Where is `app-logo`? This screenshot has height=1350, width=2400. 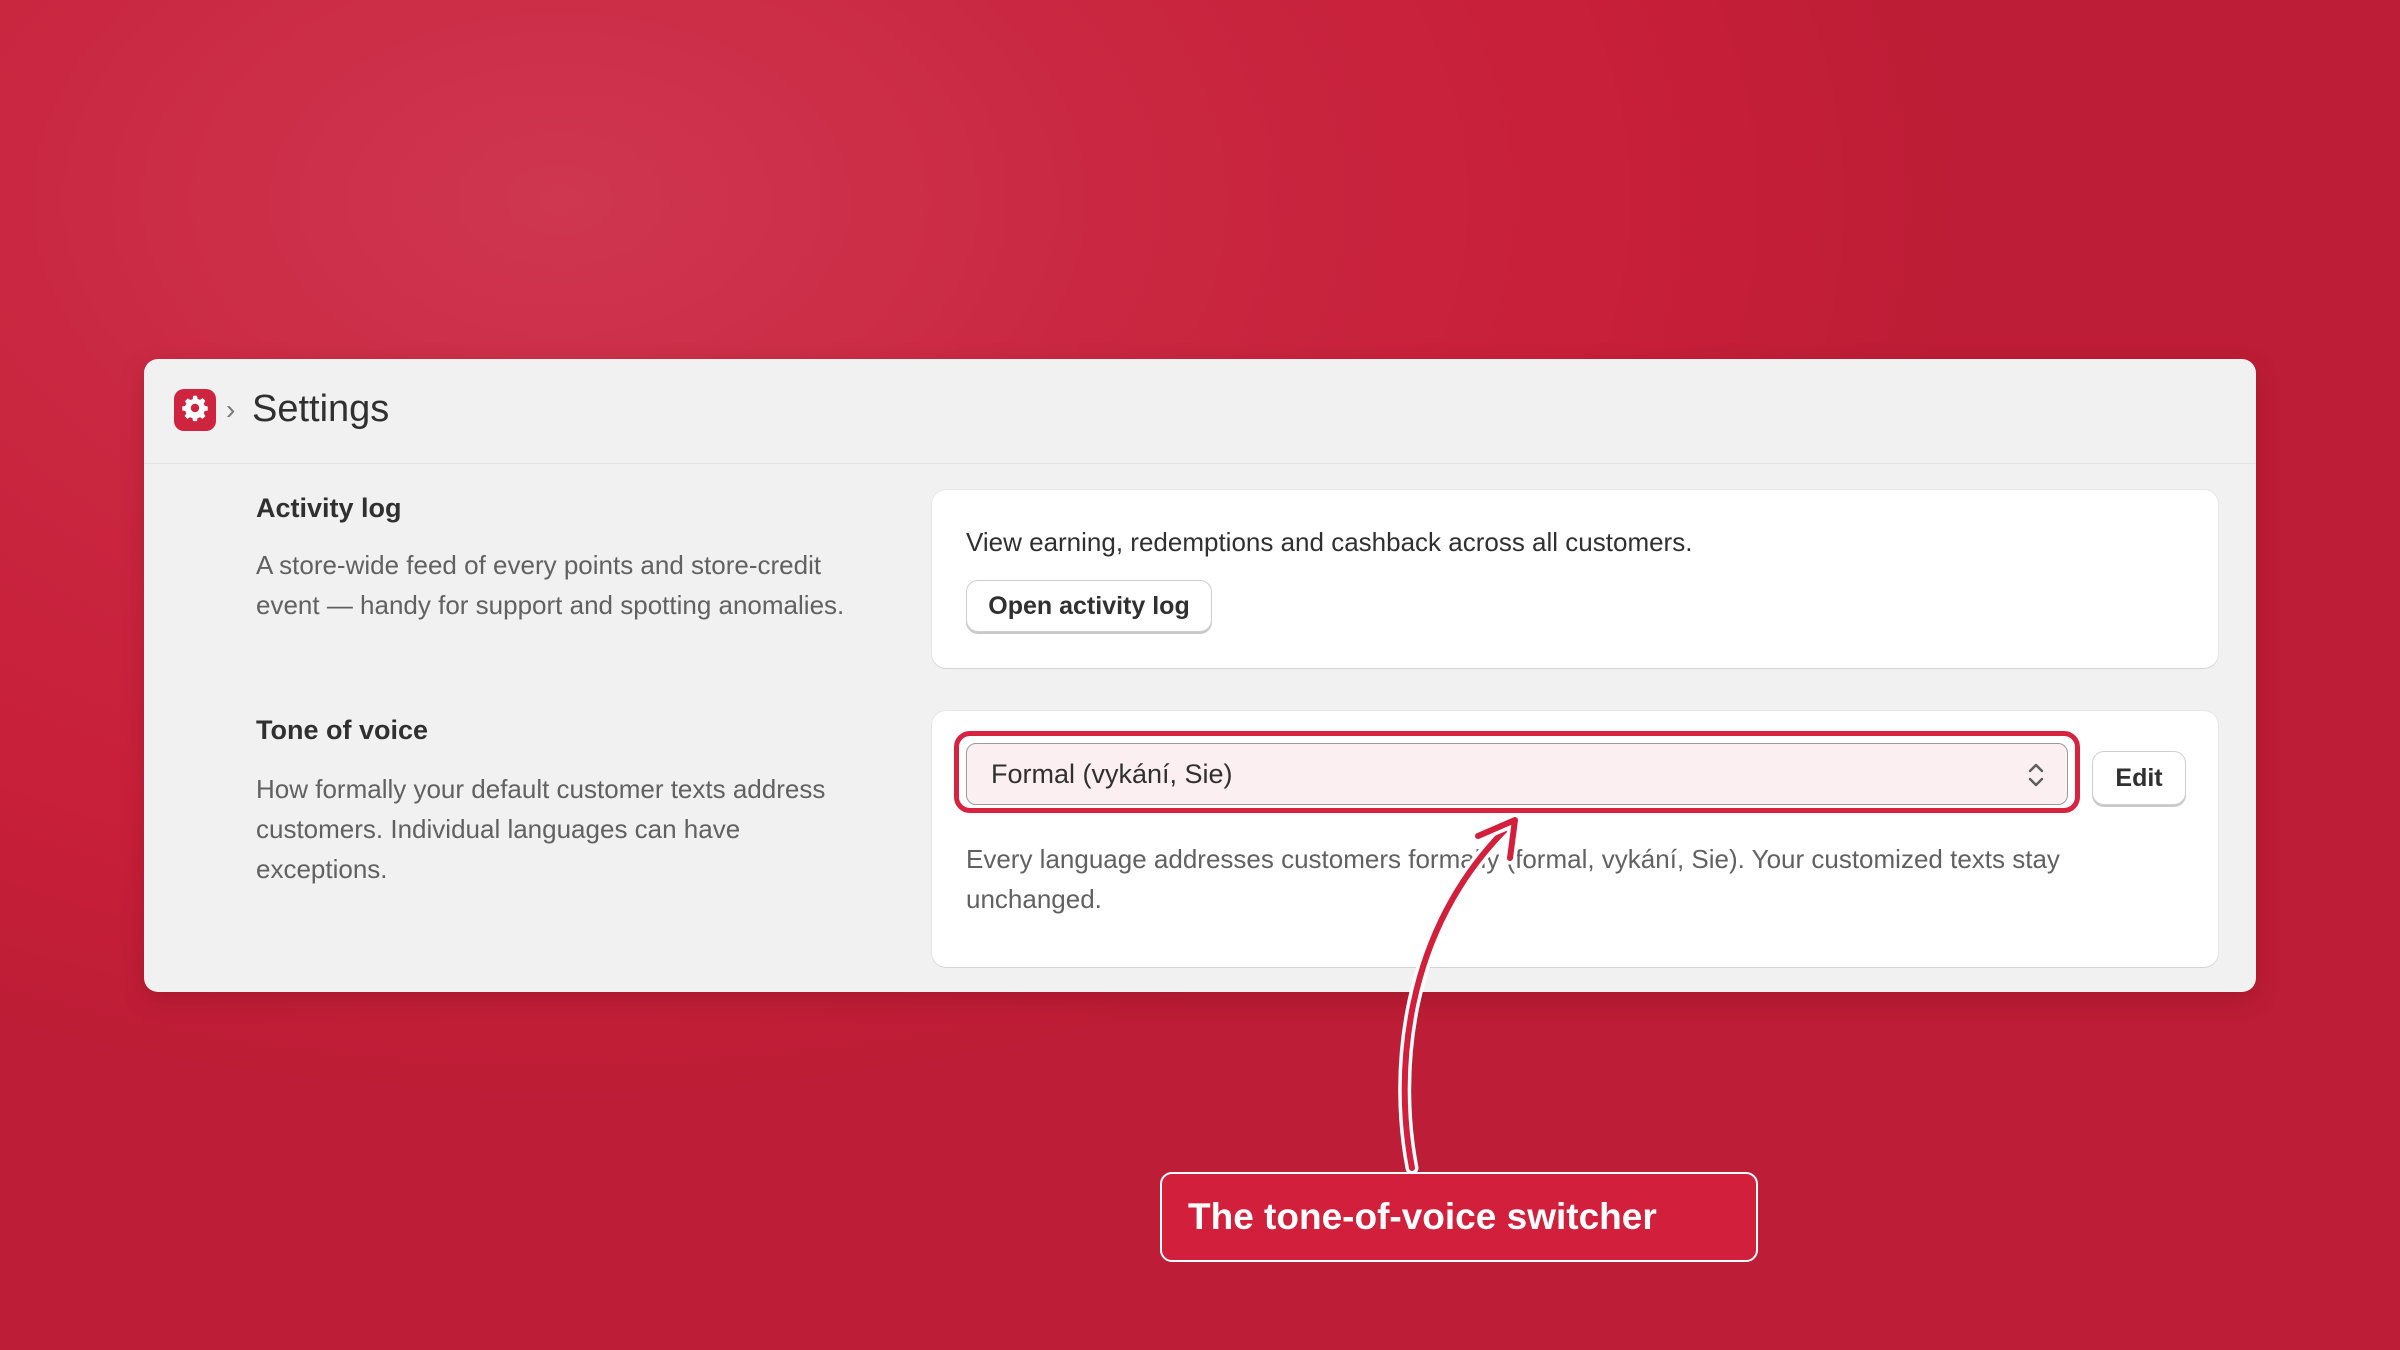
app-logo is located at coordinates (195, 410).